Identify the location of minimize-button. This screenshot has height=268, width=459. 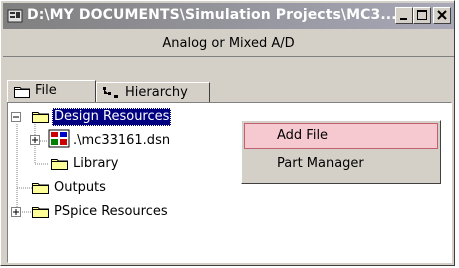
(404, 15).